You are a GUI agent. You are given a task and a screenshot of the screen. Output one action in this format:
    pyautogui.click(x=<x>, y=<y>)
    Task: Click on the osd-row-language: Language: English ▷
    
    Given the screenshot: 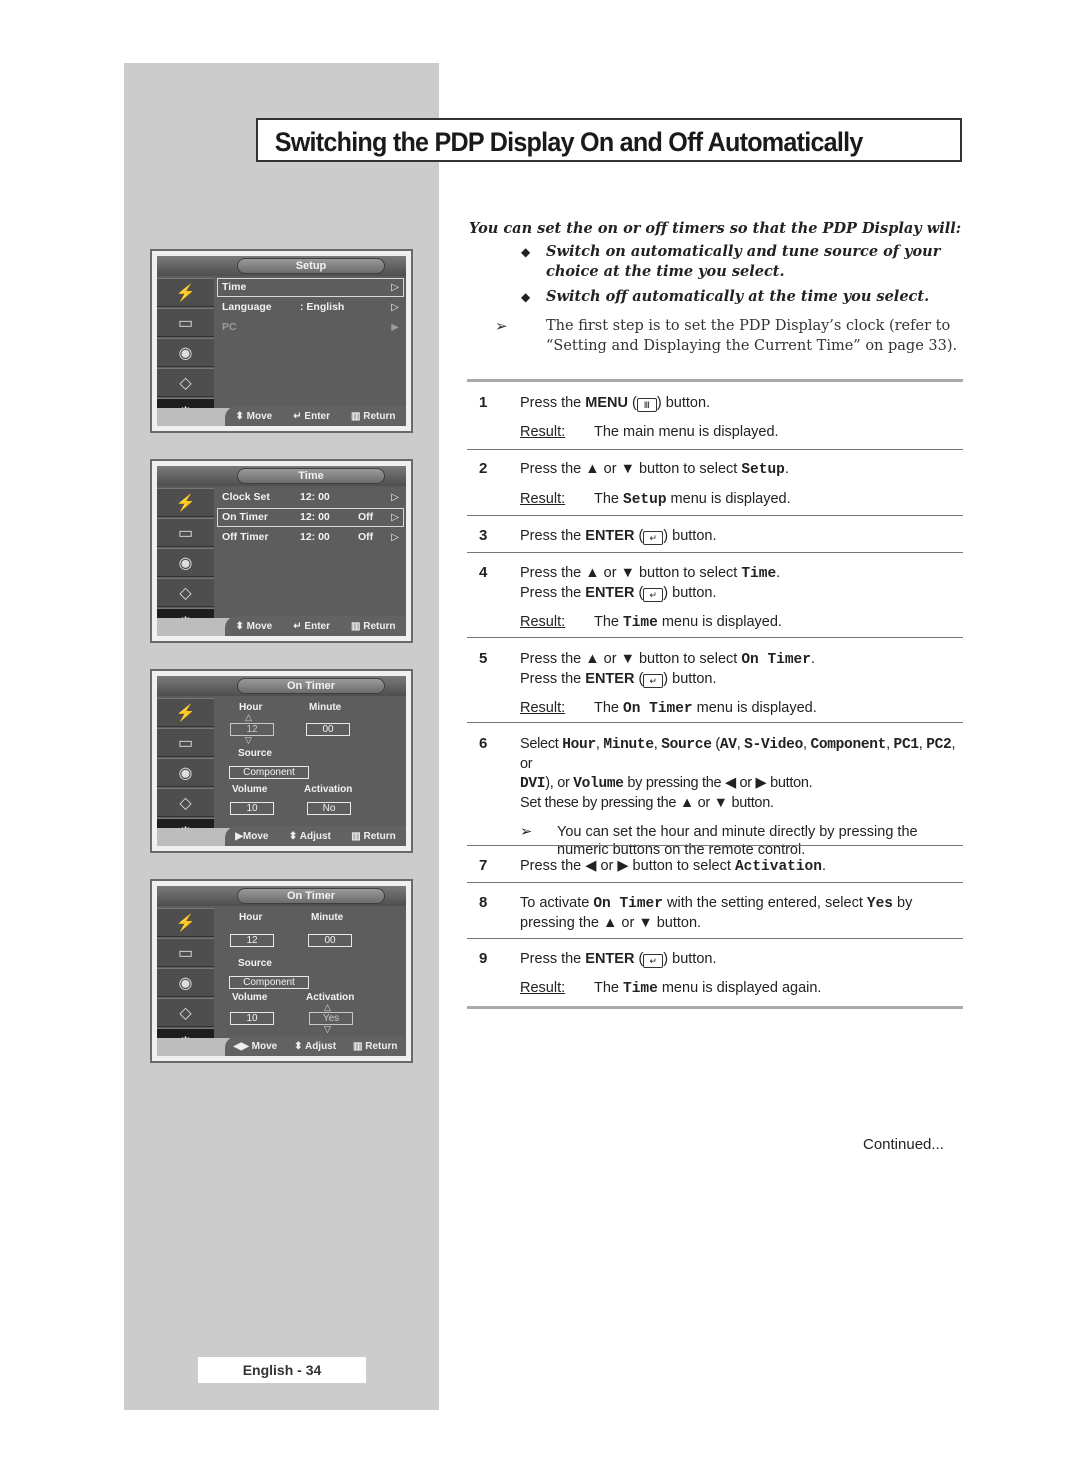 What is the action you would take?
    pyautogui.click(x=310, y=307)
    